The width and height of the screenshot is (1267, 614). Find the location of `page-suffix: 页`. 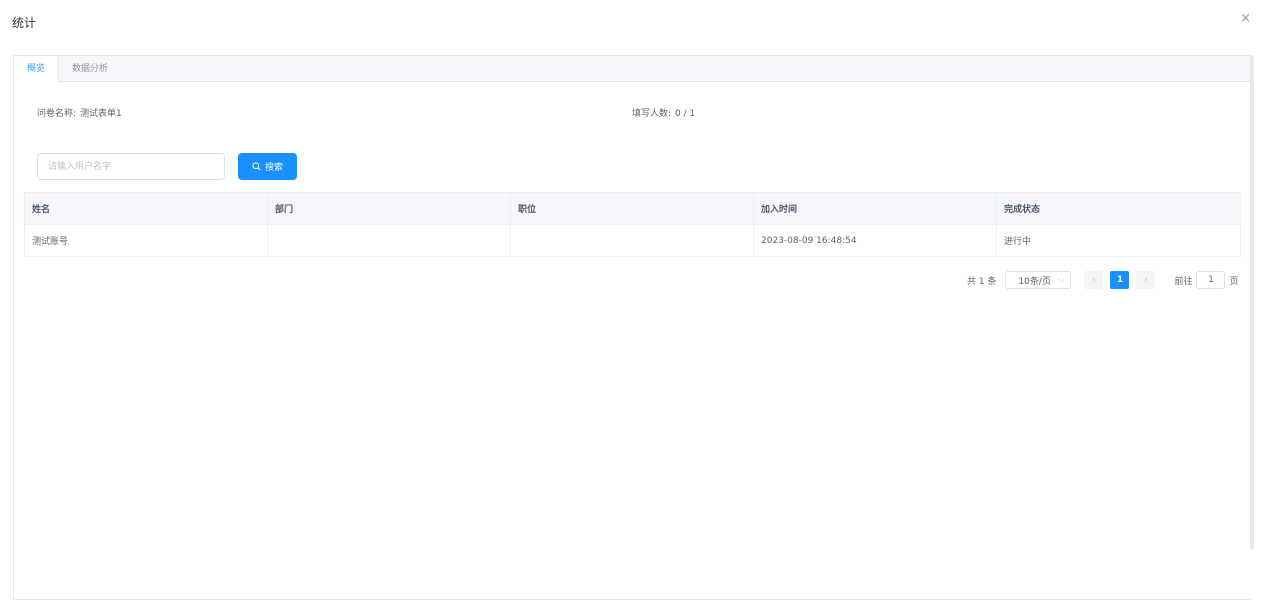

page-suffix: 页 is located at coordinates (1234, 281).